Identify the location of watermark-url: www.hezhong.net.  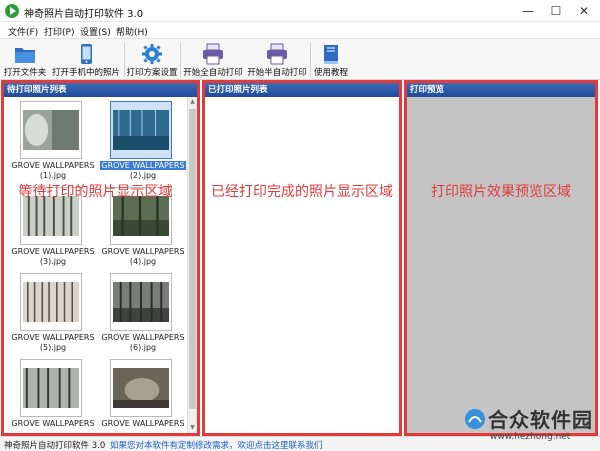
(530, 437).